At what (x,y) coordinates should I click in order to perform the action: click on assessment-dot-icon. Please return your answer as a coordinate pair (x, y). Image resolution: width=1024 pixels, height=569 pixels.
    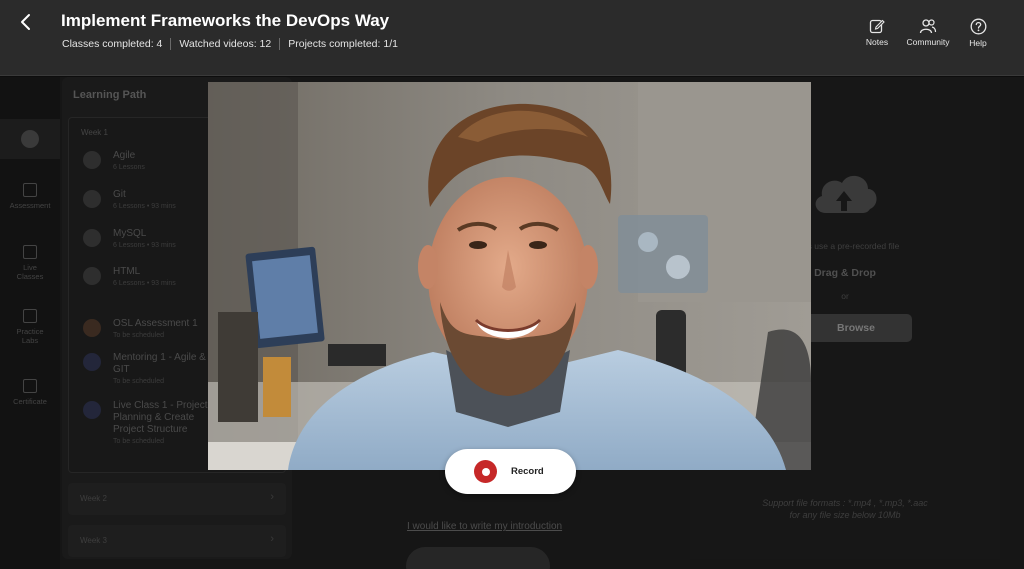
    Looking at the image, I should click on (92, 328).